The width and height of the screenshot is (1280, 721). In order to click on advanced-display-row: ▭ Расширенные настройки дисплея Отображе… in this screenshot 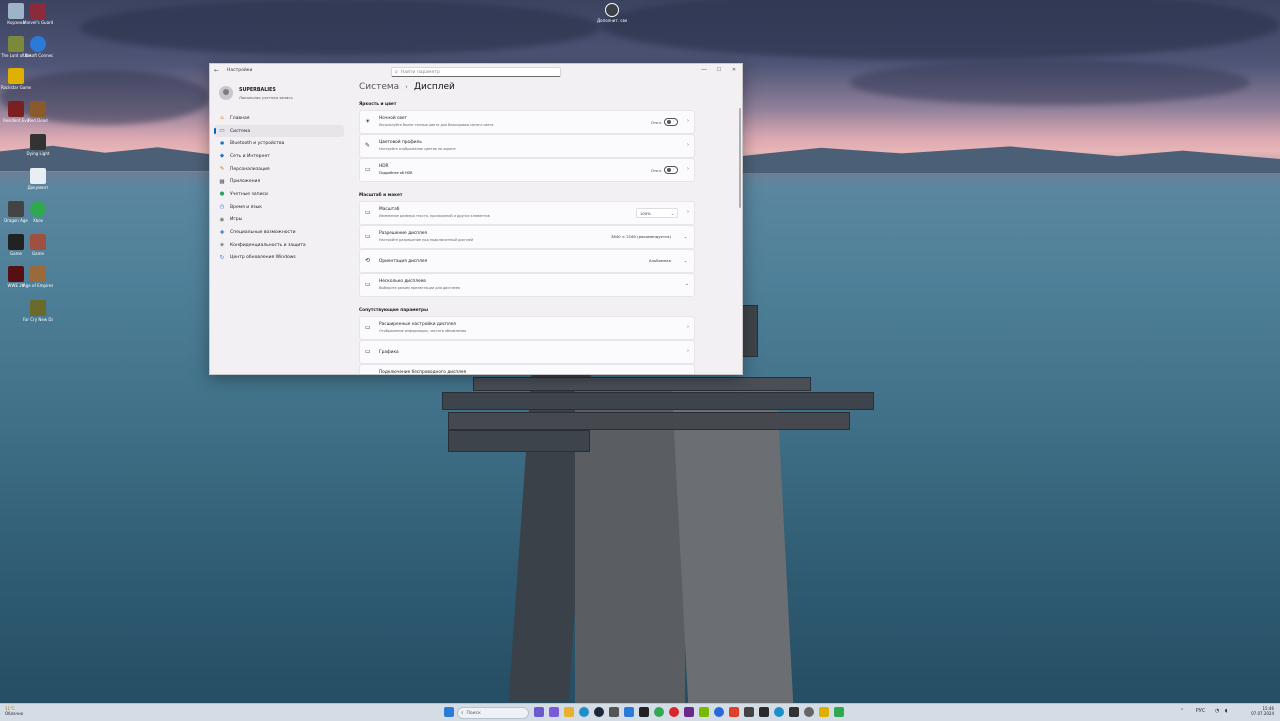, I will do `click(527, 328)`.